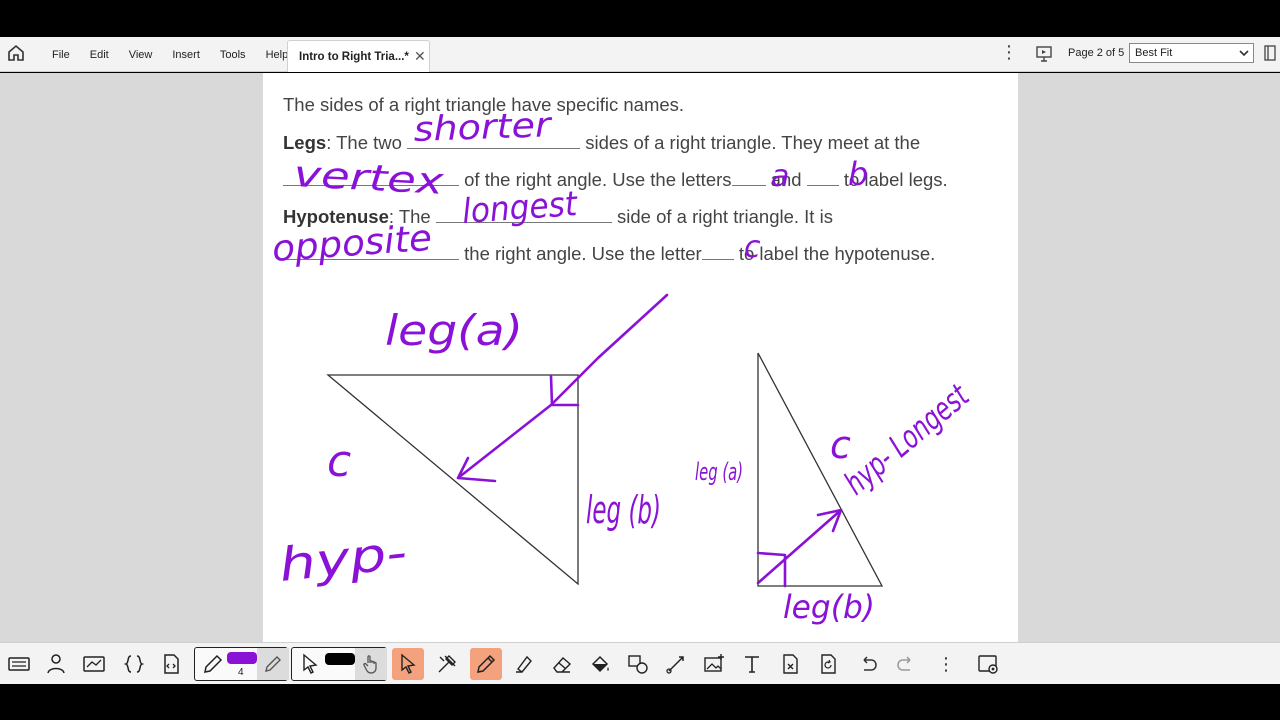 This screenshot has height=720, width=1280. I want to click on clear-page-button, so click(790, 664).